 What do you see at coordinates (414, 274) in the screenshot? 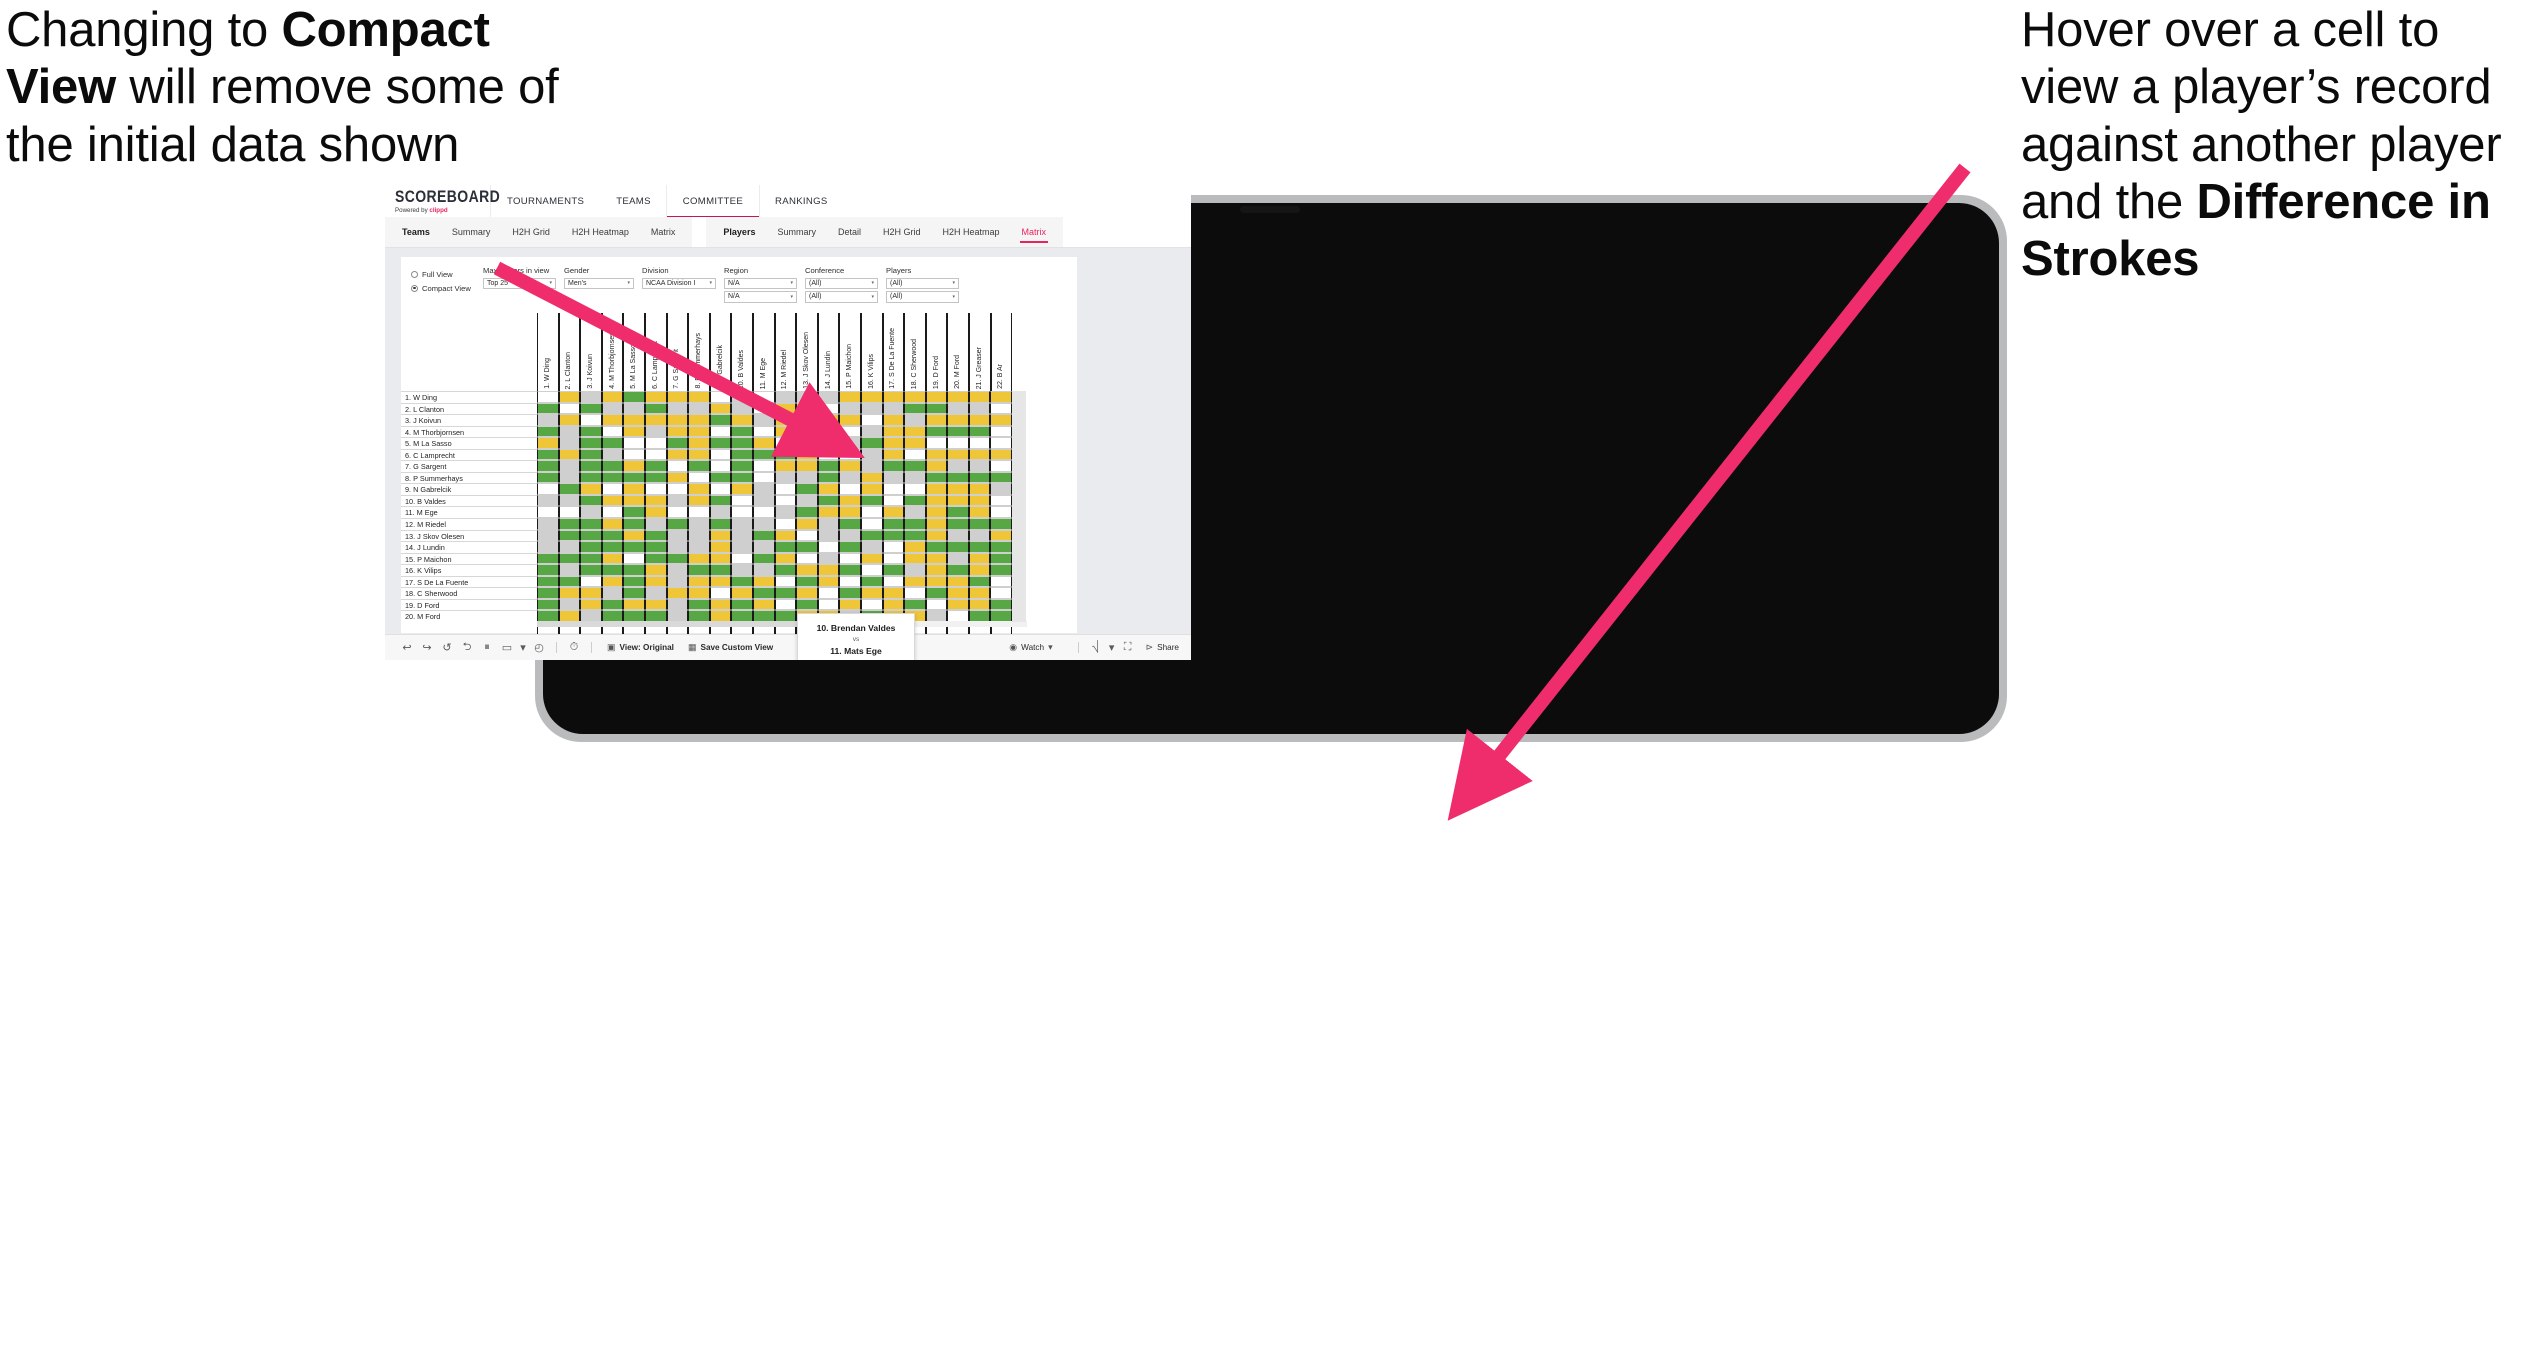
I see `radio-full-view-circle` at bounding box center [414, 274].